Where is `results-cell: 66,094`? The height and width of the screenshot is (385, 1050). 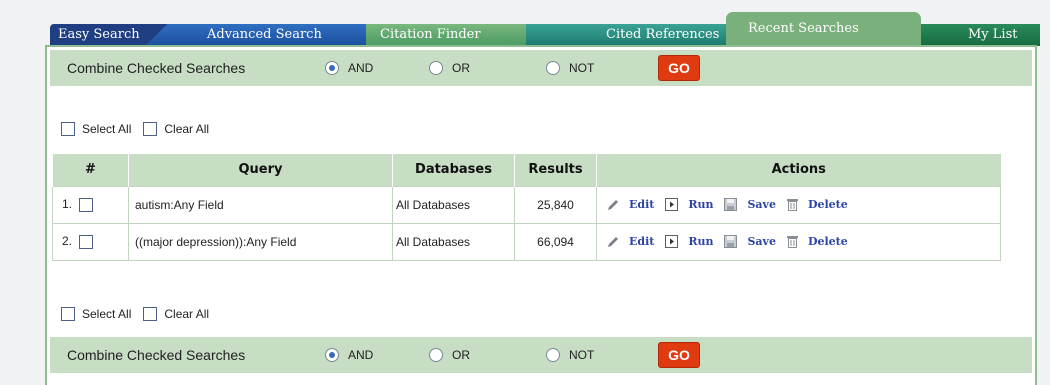
results-cell: 66,094 is located at coordinates (555, 241).